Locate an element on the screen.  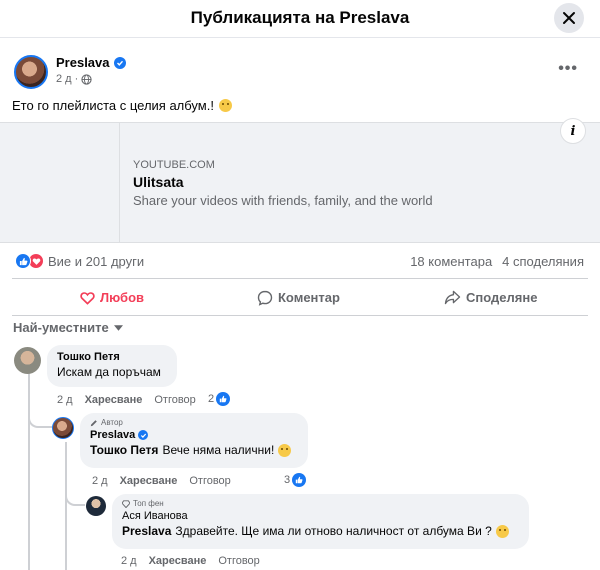
post-text-content: Ето го плейлиста с целия албум.! is located at coordinates (113, 105).